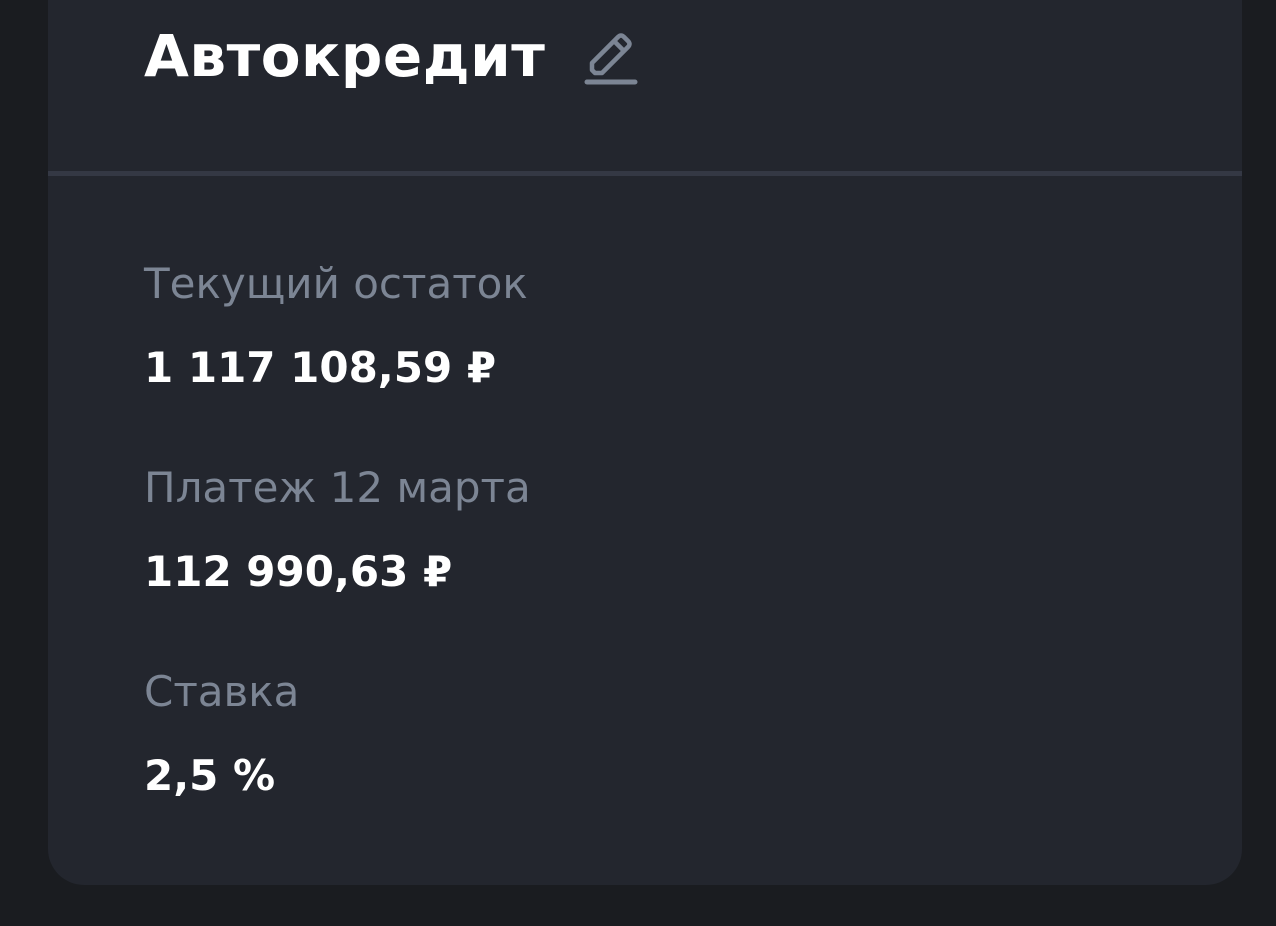 Image resolution: width=1276 pixels, height=926 pixels. I want to click on loan-title: Автокредит, so click(345, 56).